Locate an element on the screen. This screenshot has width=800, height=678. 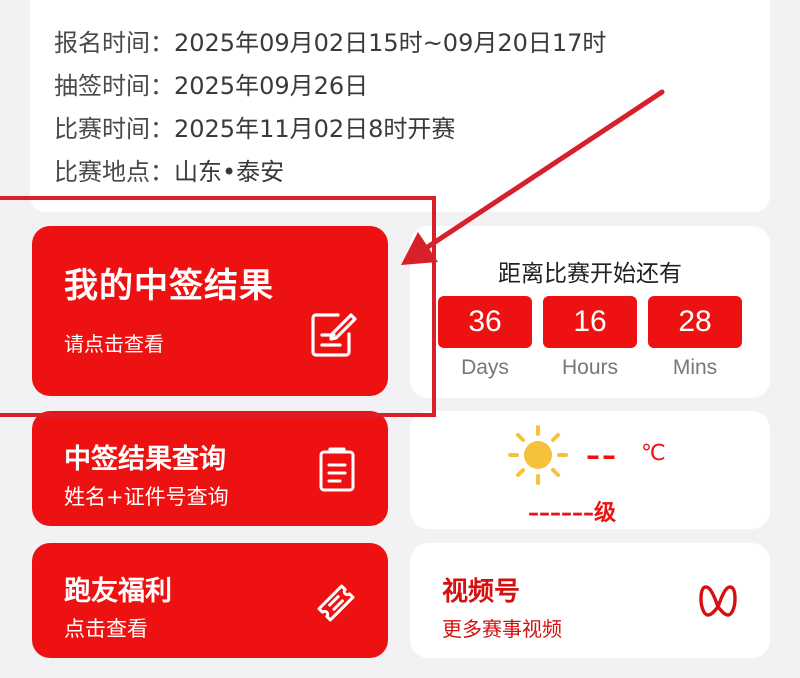
runner-benefits-button: 跑友福利 点击查看 is located at coordinates (210, 600).